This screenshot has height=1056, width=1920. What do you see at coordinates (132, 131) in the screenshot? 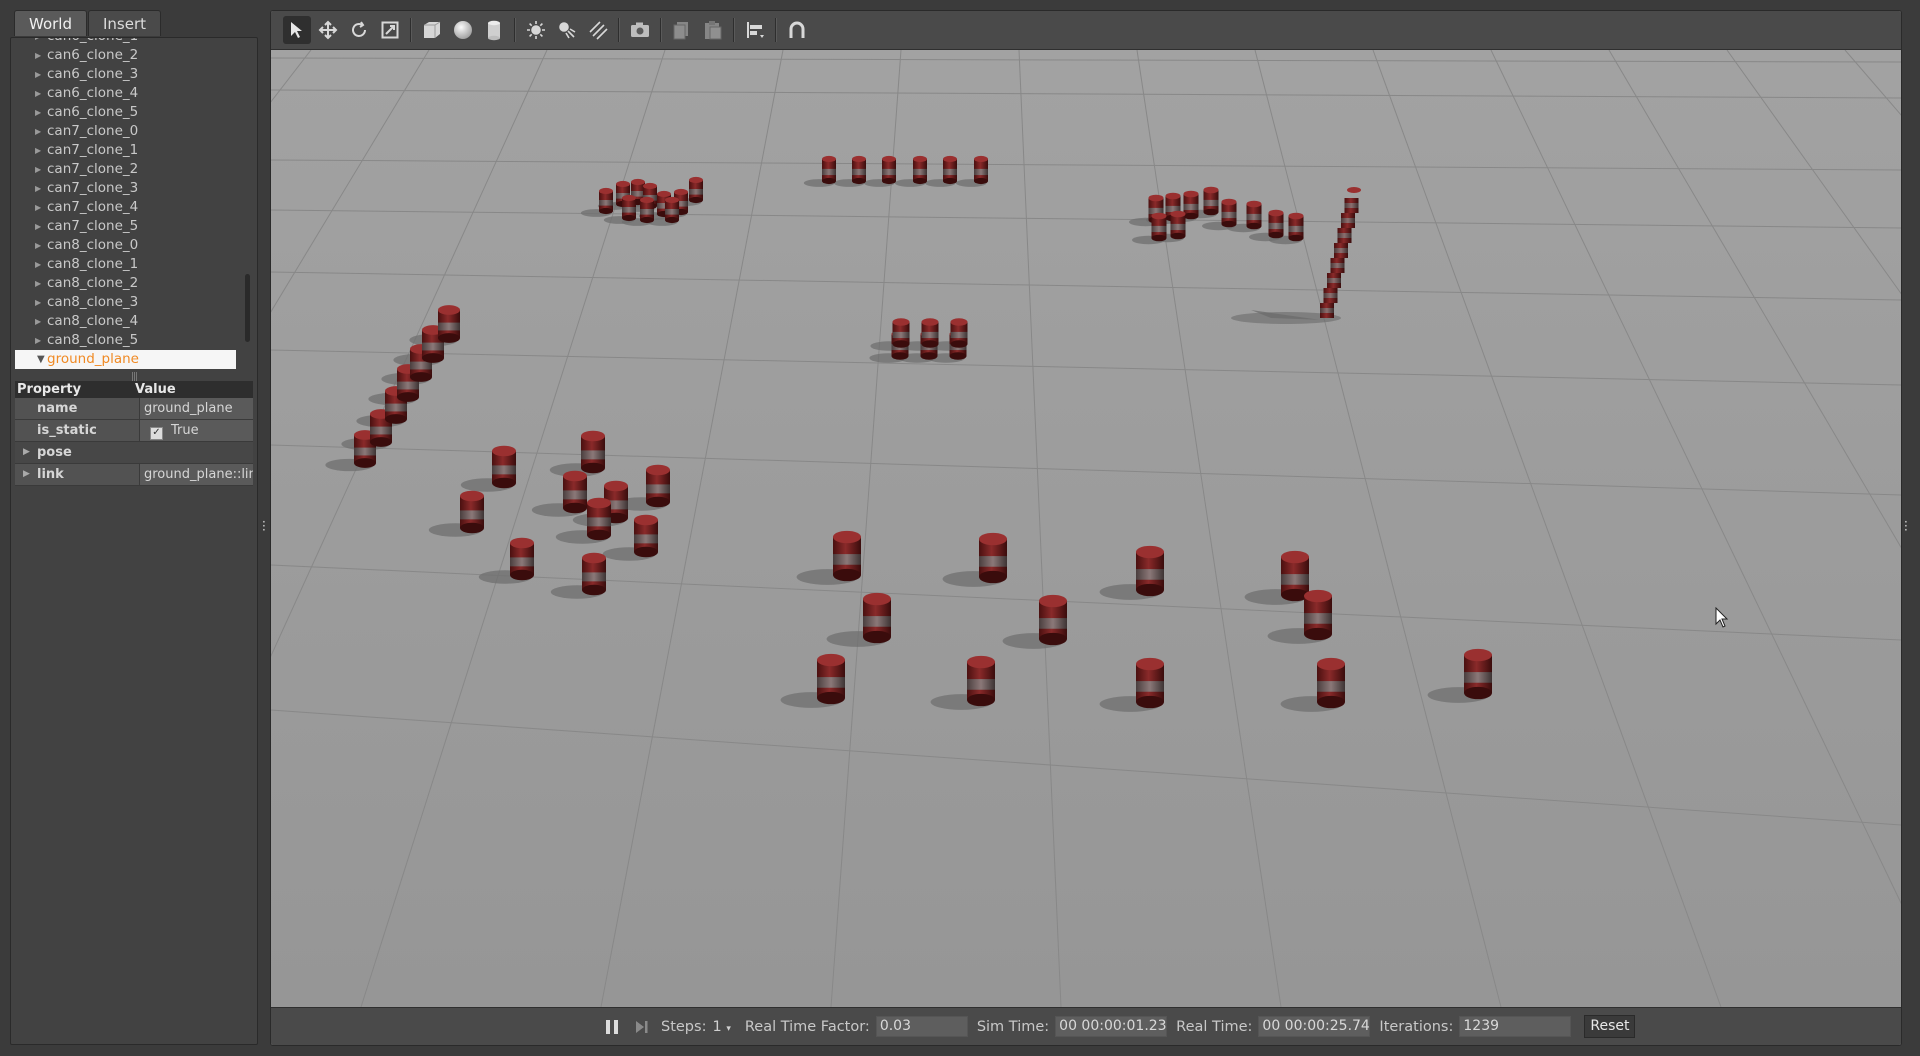
I see `tree-item: ▶ can7_clone_0` at bounding box center [132, 131].